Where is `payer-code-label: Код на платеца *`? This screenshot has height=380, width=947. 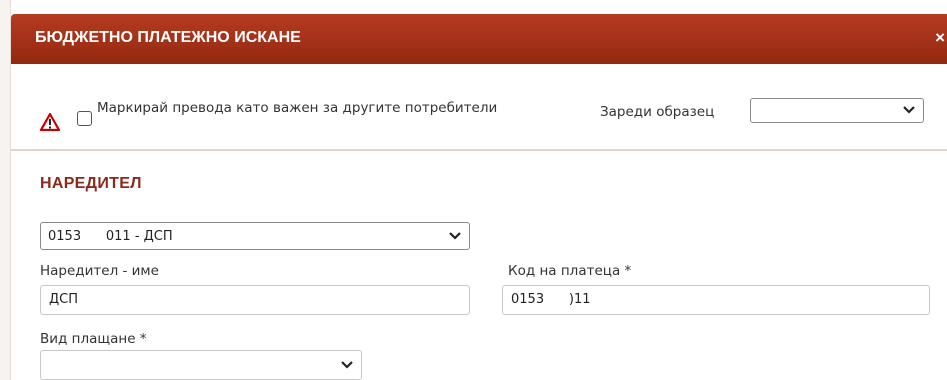 payer-code-label: Код на платеца * is located at coordinates (570, 271).